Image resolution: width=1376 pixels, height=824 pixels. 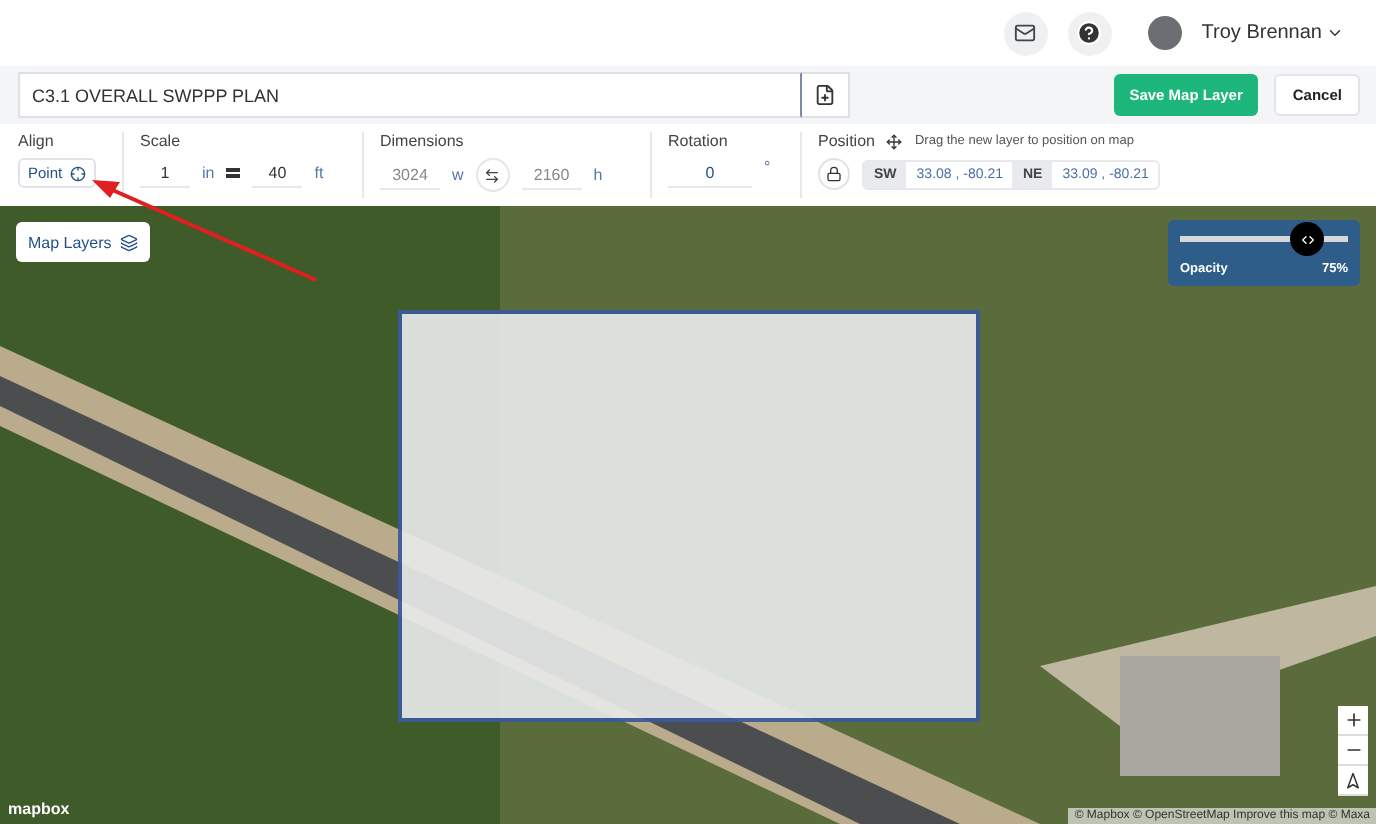 I want to click on layer-name-field: C3.1 OVERALL SWPPP PLAN, so click(x=410, y=95).